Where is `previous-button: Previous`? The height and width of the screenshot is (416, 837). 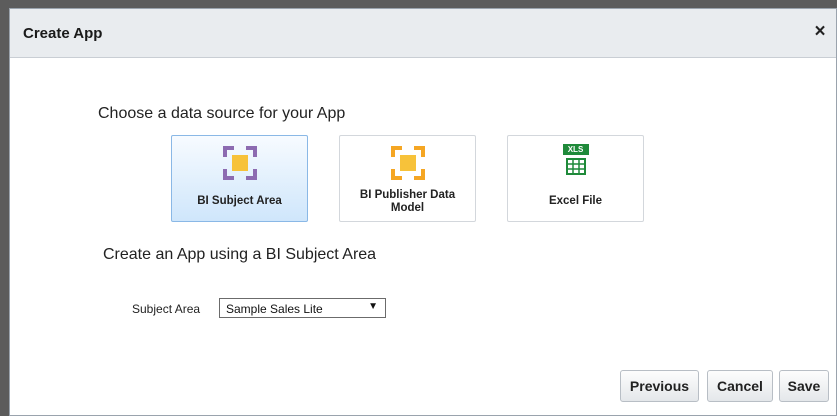 previous-button: Previous is located at coordinates (659, 386).